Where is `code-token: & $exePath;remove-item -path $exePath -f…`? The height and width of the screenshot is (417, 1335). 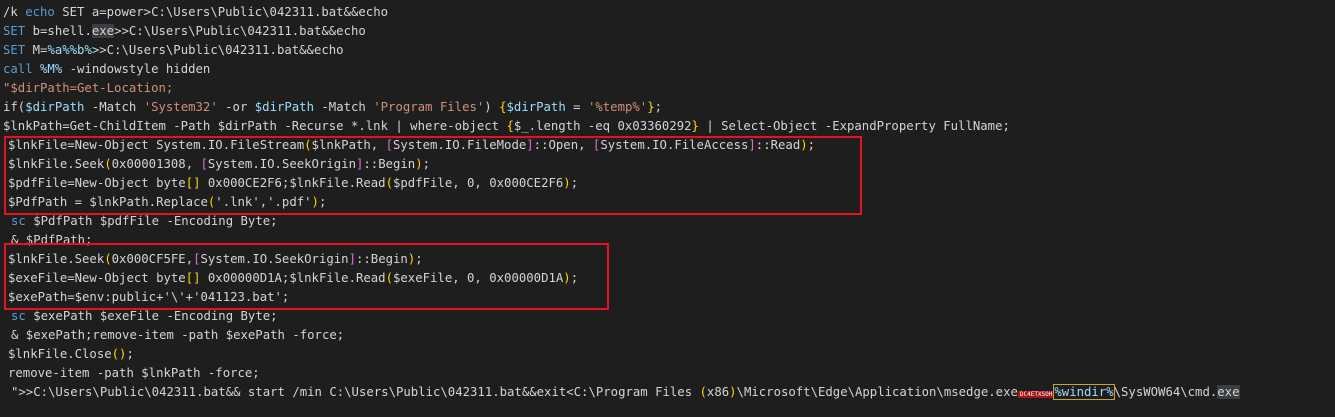 code-token: & $exePath;remove-item -path $exePath -f… is located at coordinates (178, 335).